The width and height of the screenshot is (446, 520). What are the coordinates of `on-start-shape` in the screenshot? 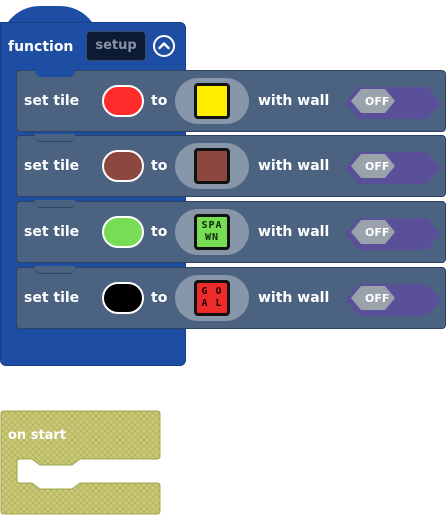 It's located at (80, 462).